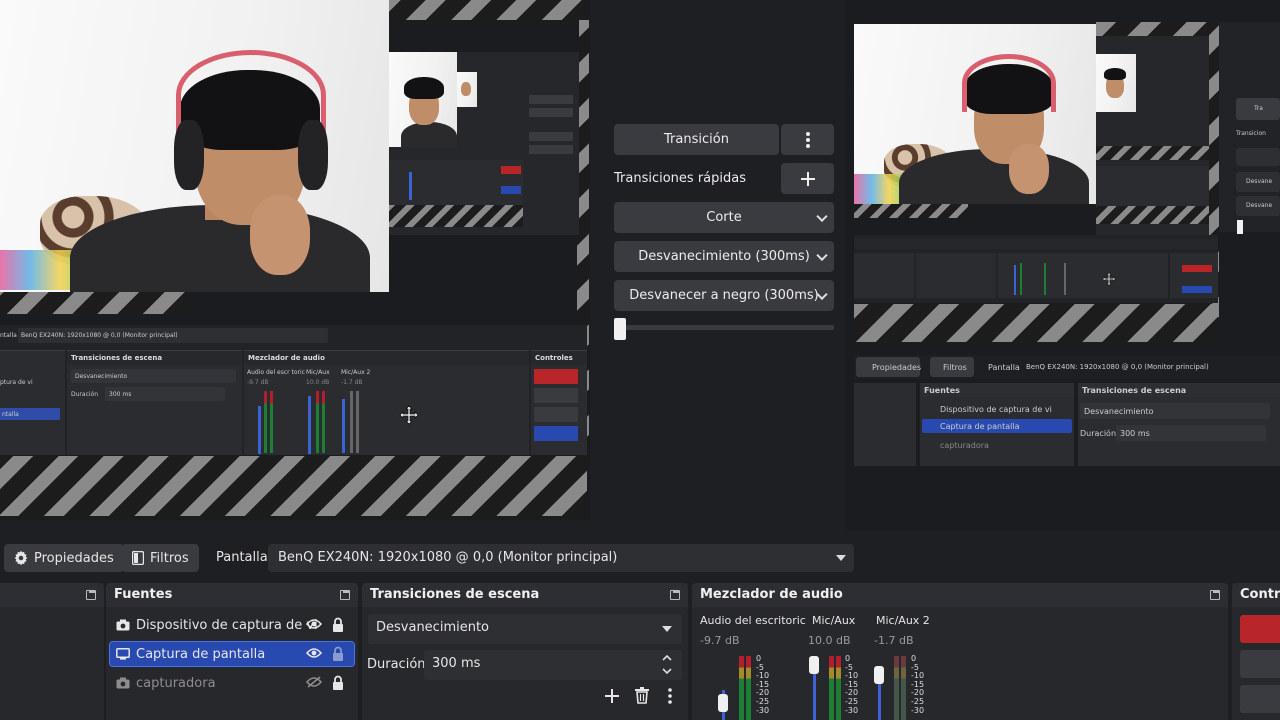  I want to click on chevron-down-icon, so click(822, 216).